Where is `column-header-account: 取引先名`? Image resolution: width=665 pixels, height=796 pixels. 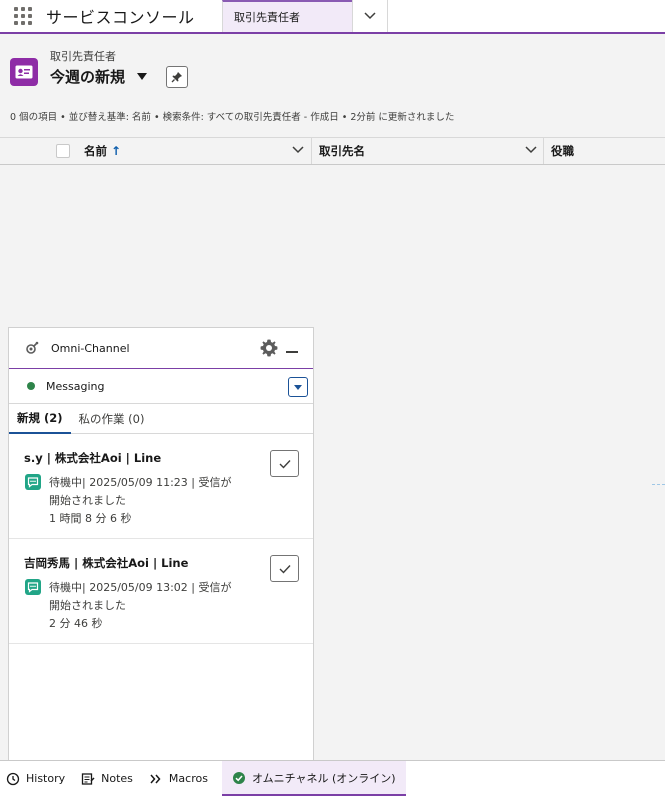 column-header-account: 取引先名 is located at coordinates (342, 151).